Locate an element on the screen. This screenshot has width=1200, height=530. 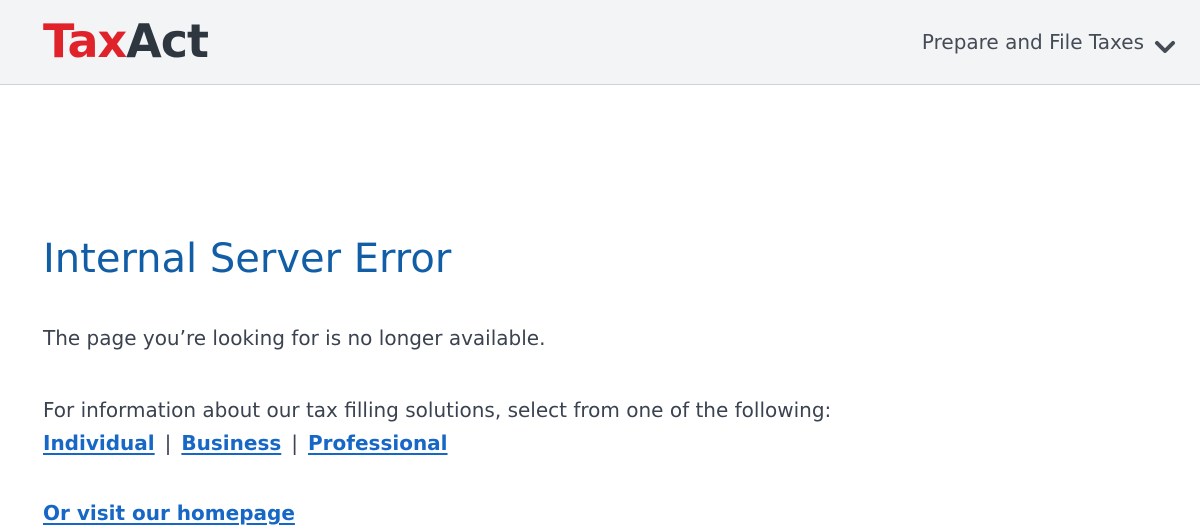
solution-links: Individual | Business | Professional is located at coordinates (245, 443).